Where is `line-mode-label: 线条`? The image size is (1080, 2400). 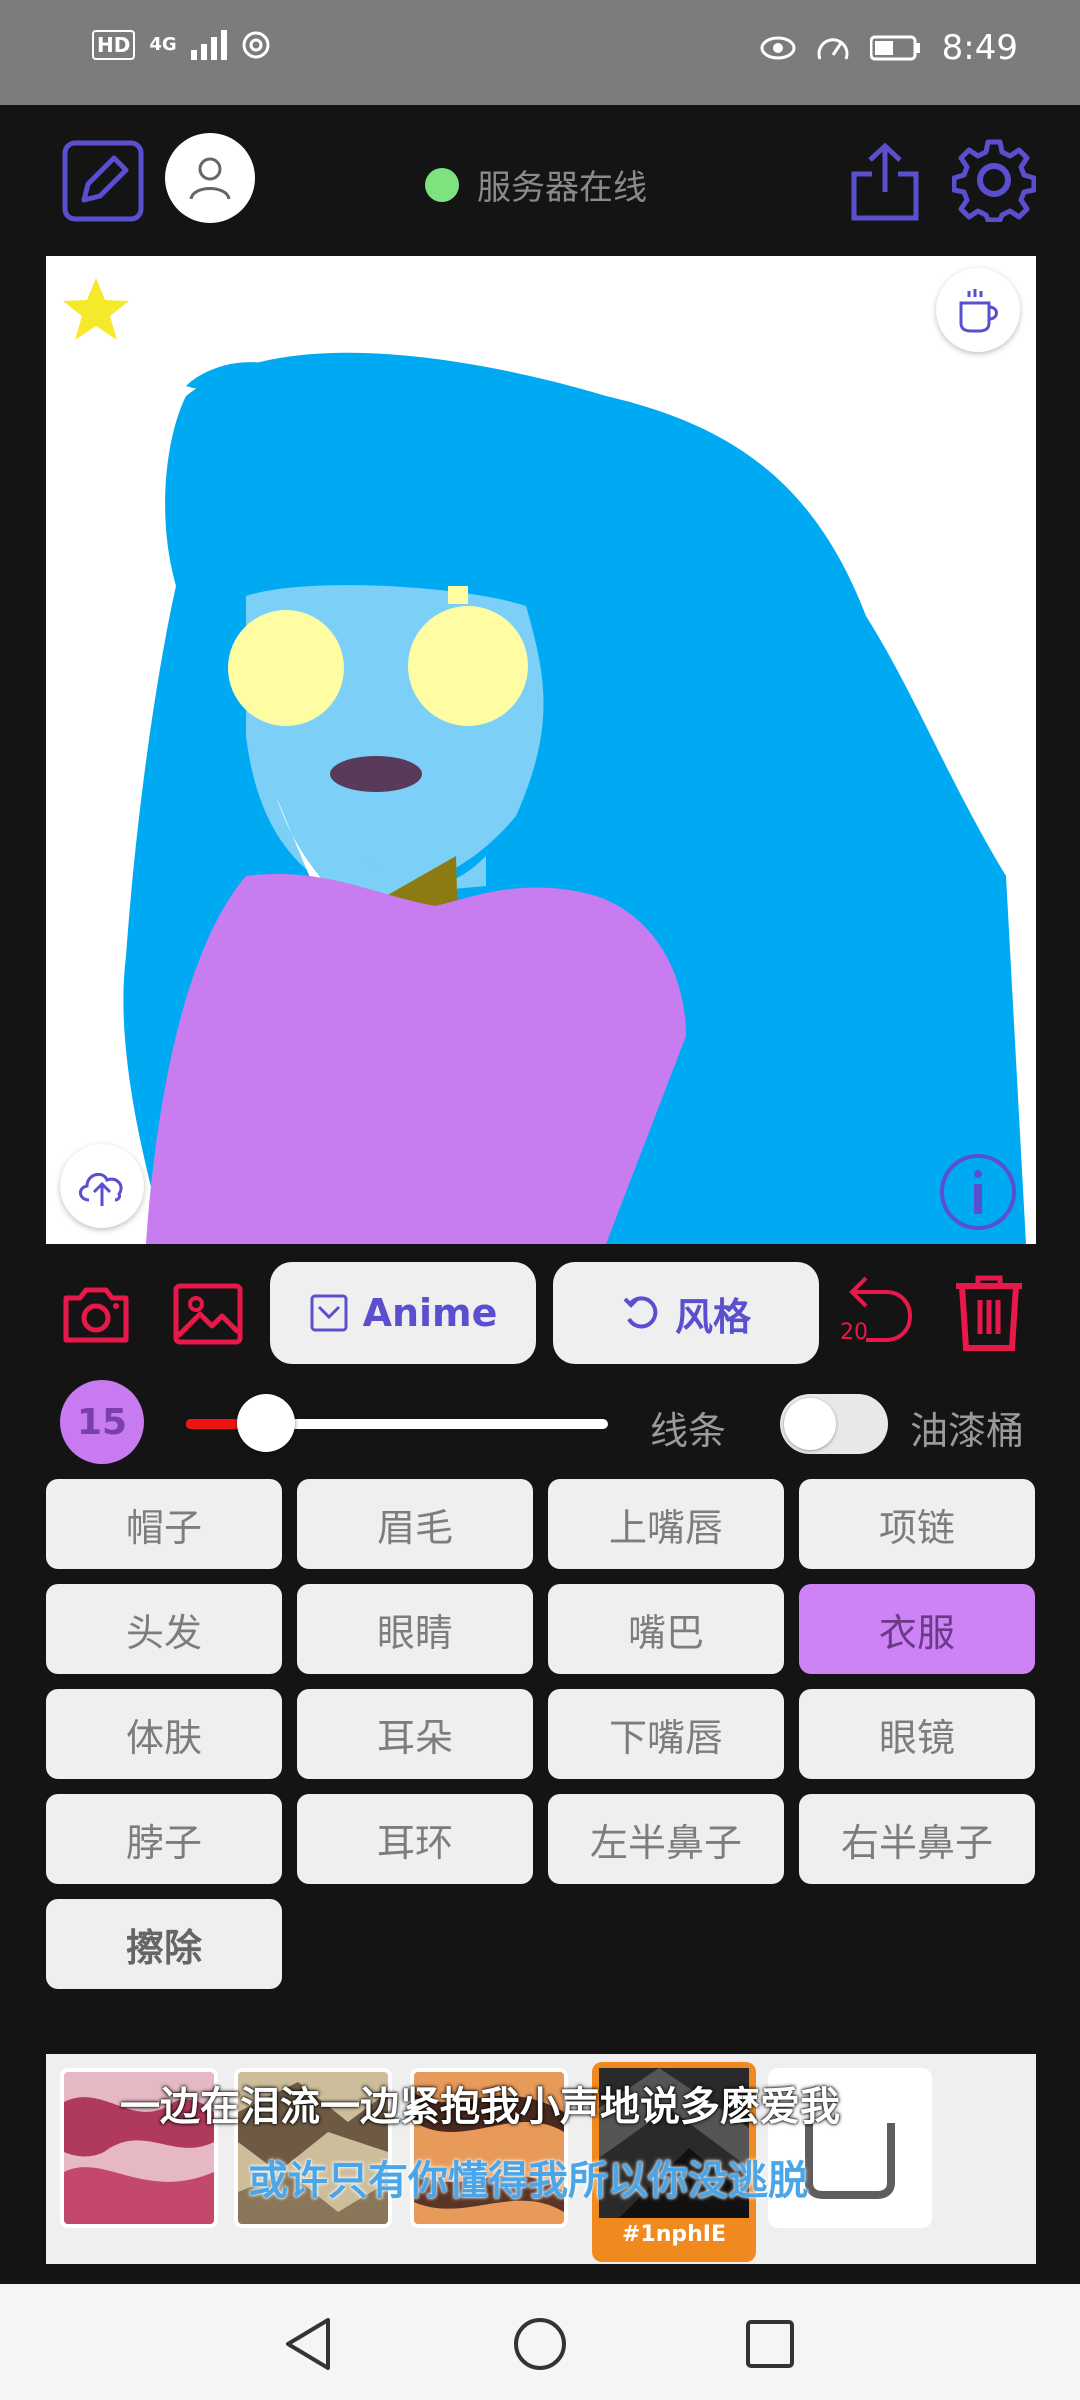 line-mode-label: 线条 is located at coordinates (688, 1431).